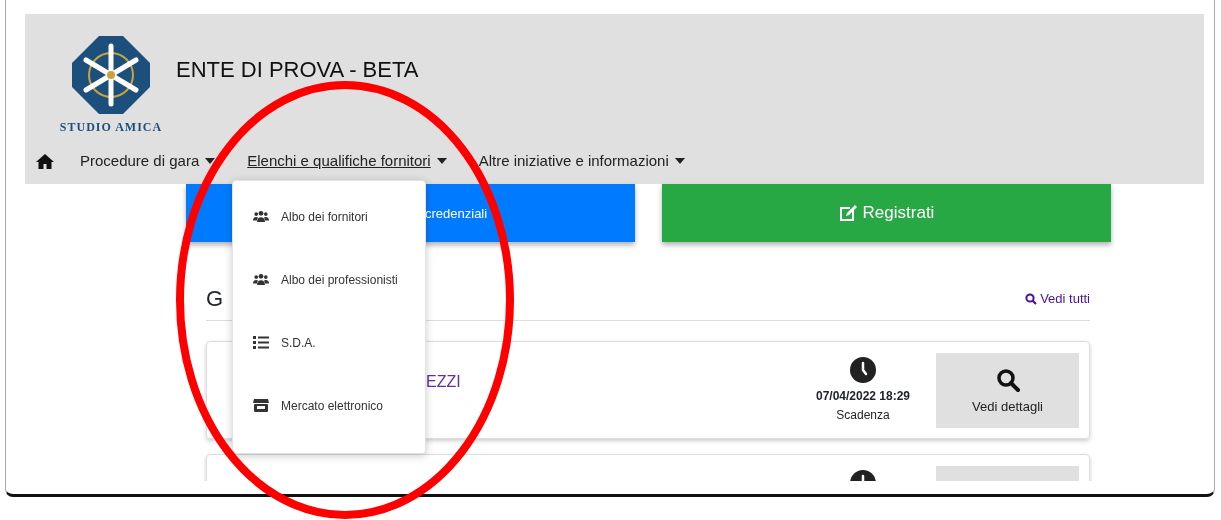 This screenshot has height=520, width=1221. I want to click on deadline-label: Scadenza, so click(863, 415).